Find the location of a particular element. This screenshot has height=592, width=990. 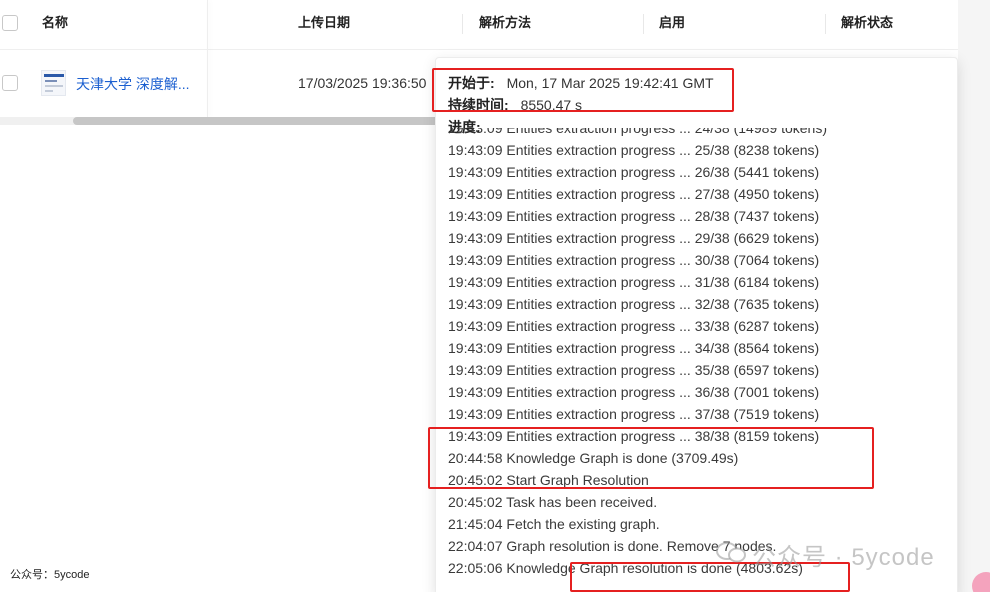

log-line: 20:45:02 Task has been received. is located at coordinates (553, 502).